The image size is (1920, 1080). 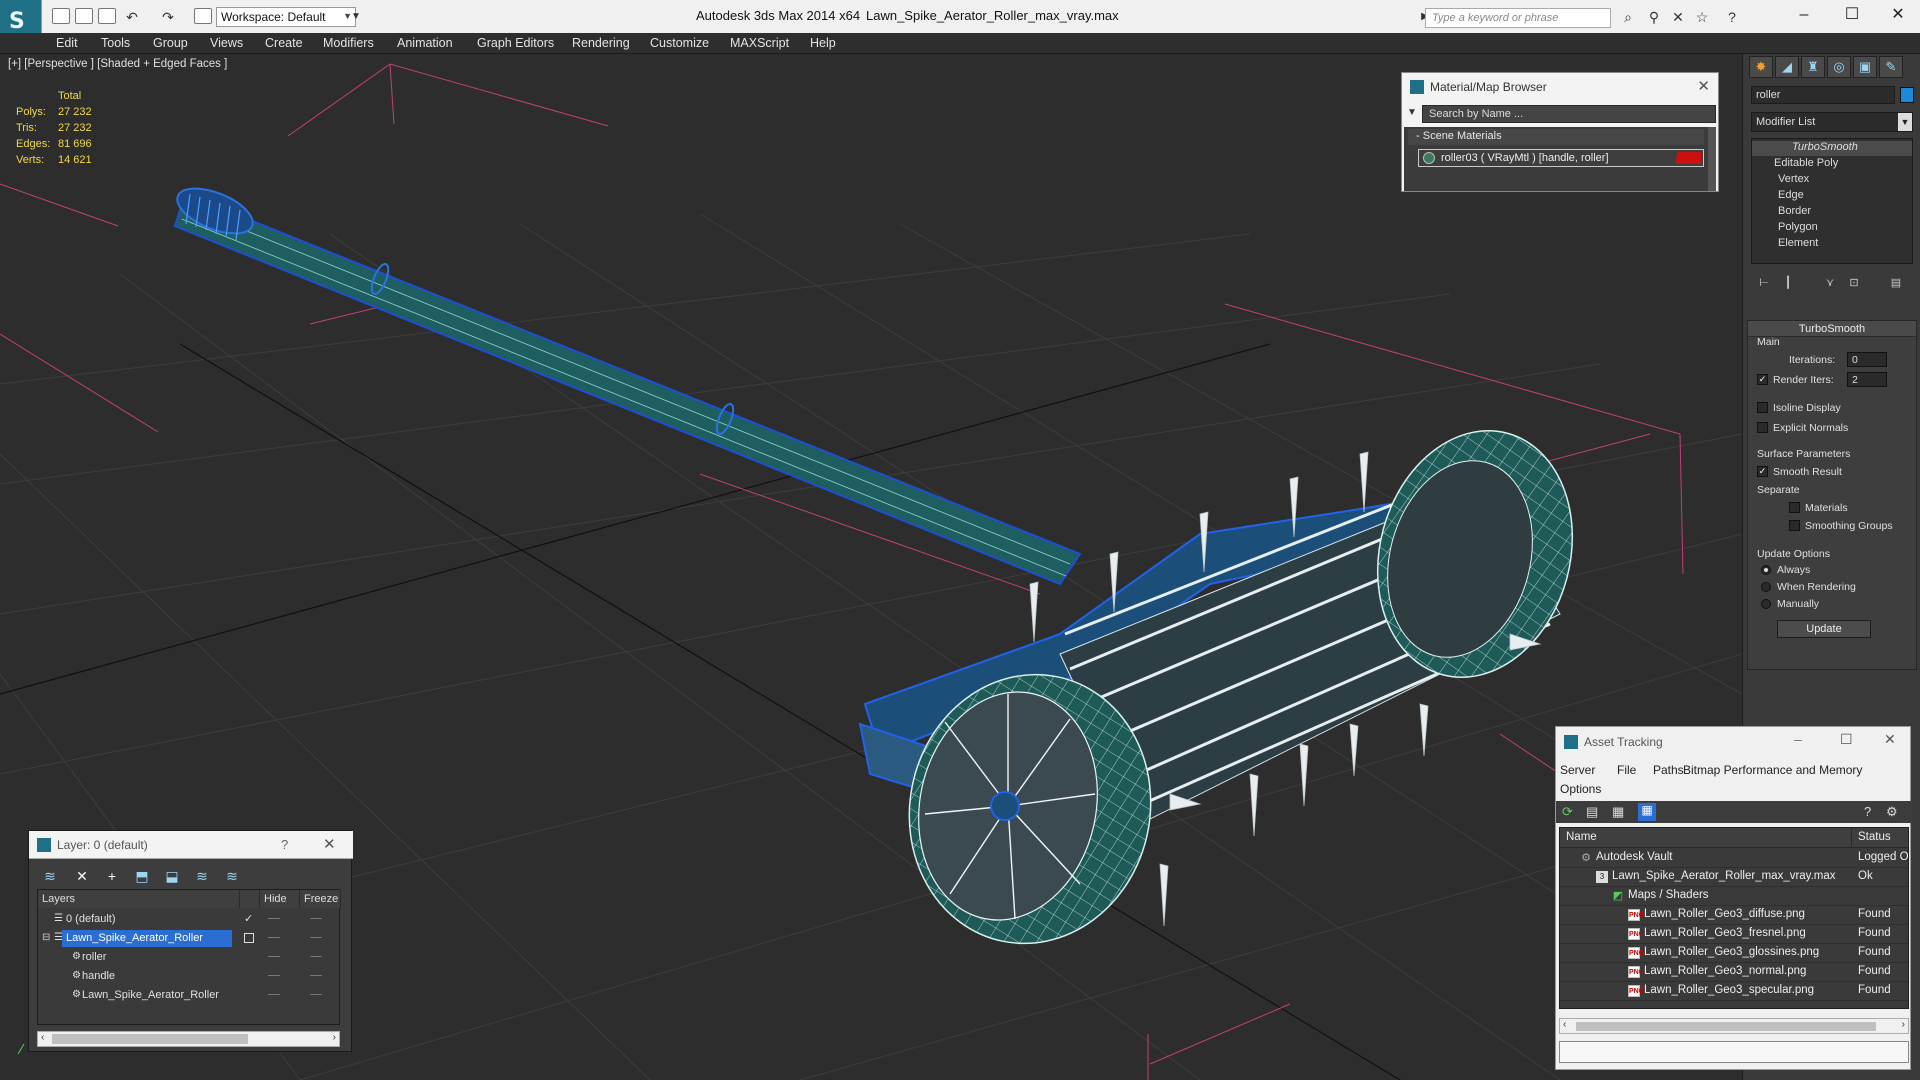 I want to click on scroll-right-icon: ›, so click(x=334, y=1037).